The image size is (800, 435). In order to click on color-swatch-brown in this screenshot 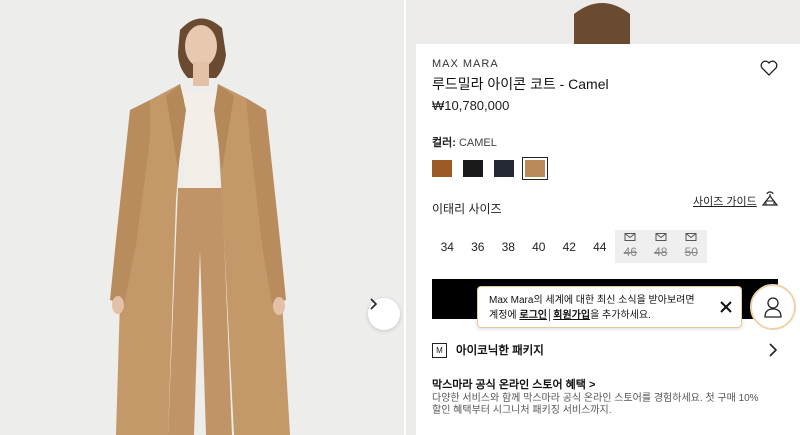, I will do `click(442, 168)`.